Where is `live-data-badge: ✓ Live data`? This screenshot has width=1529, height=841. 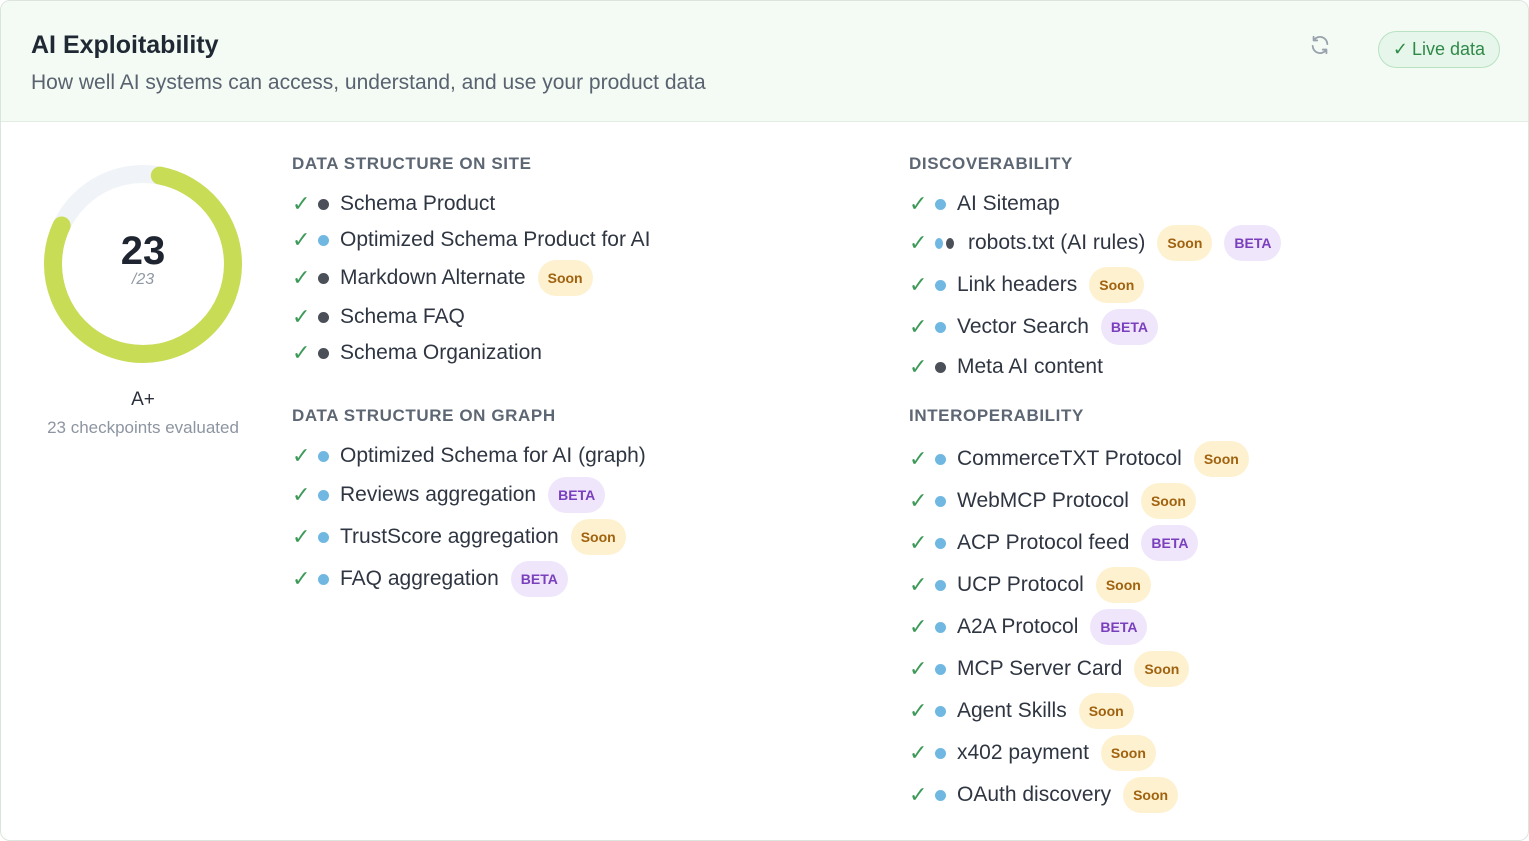 live-data-badge: ✓ Live data is located at coordinates (1439, 49).